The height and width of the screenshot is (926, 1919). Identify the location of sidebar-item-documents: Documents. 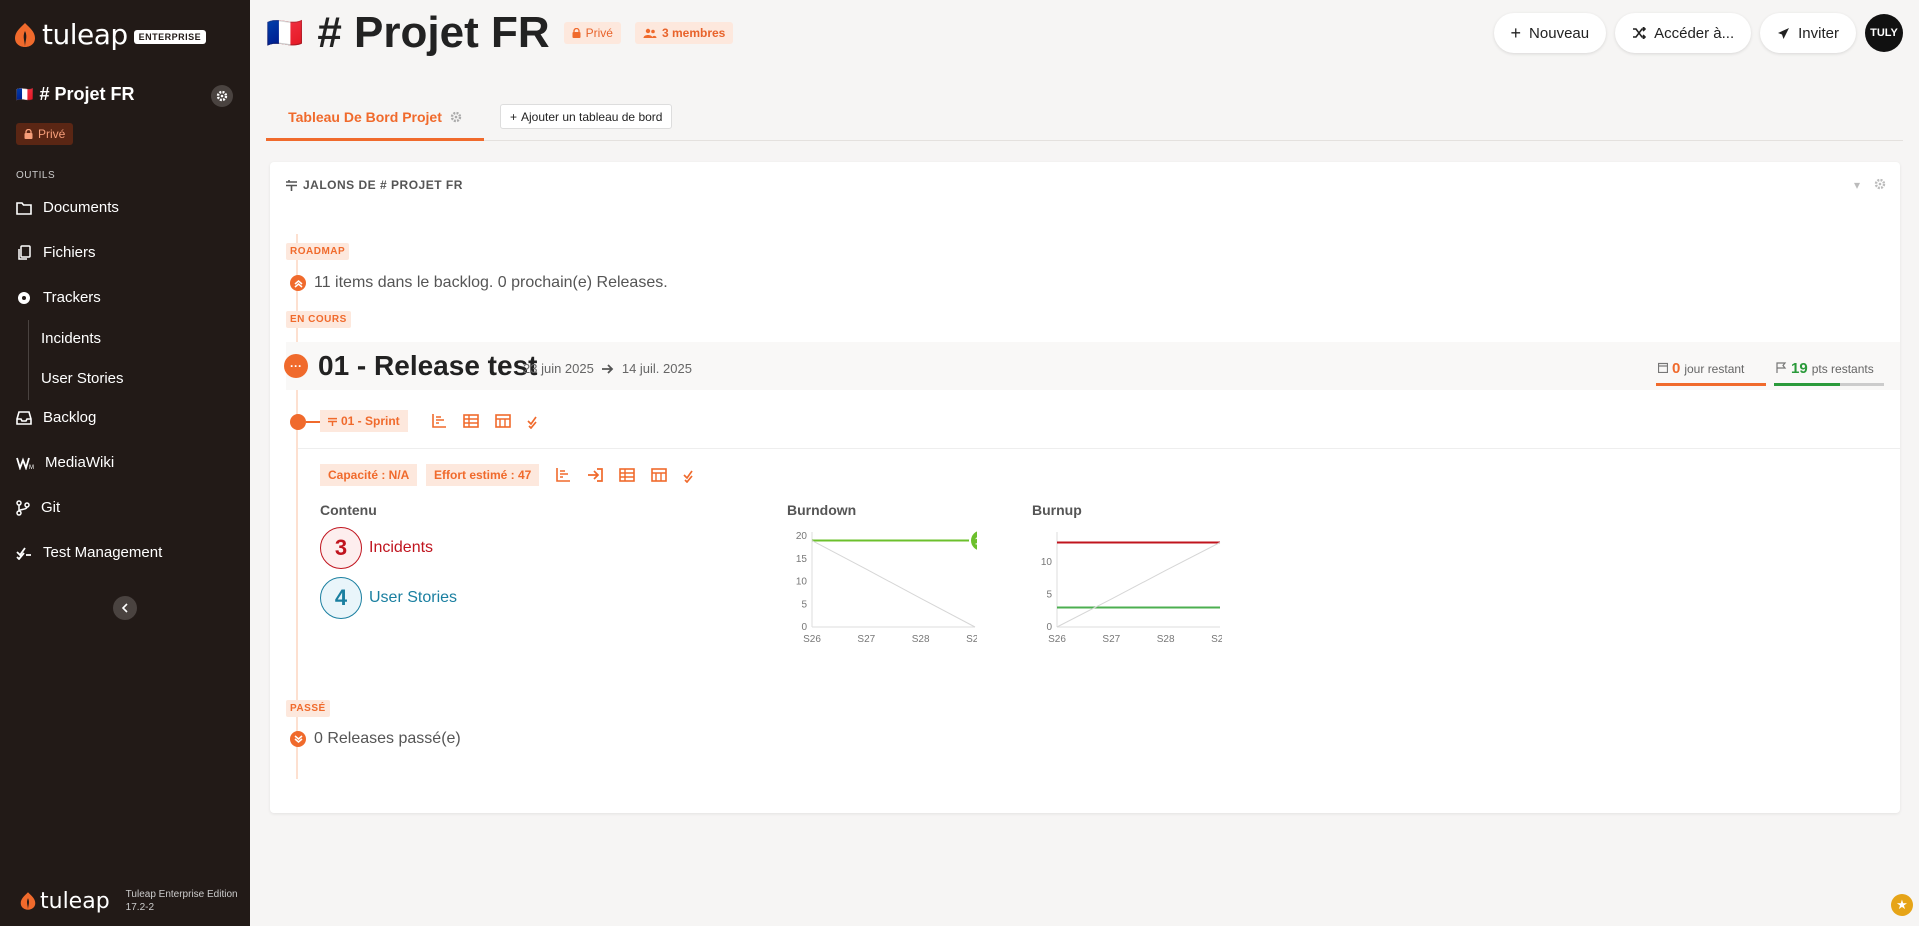
(67, 207).